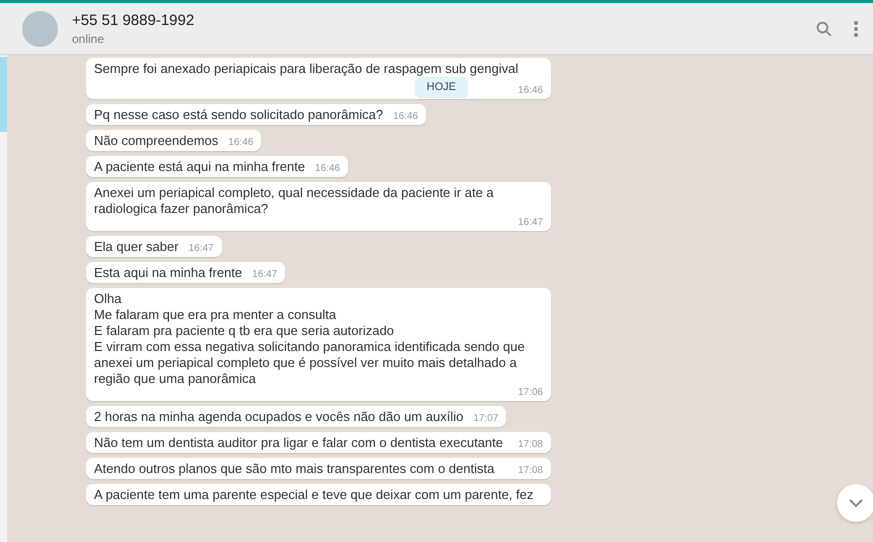 The height and width of the screenshot is (542, 873). Describe the element at coordinates (156, 141) in the screenshot. I see `message-text: Não compreendemos` at that location.